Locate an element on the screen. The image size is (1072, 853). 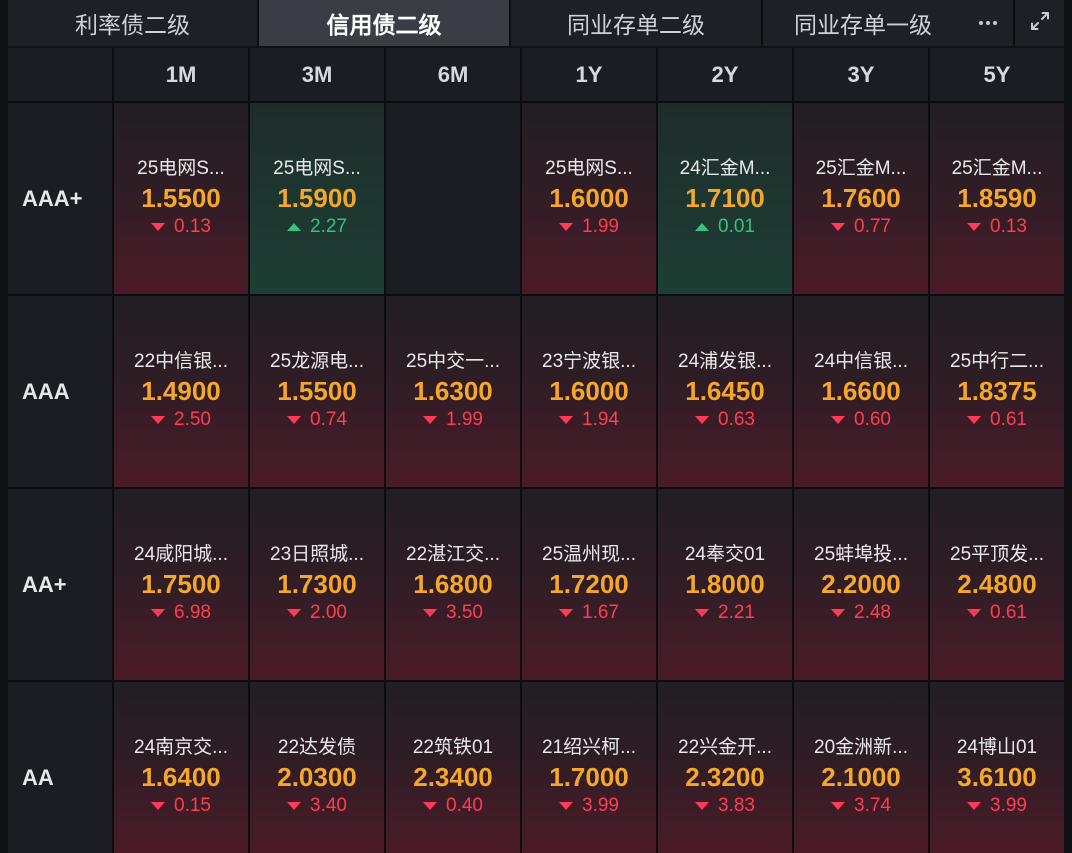
quote-cell: 22中信银... 1.4900 2.50 is located at coordinates (181, 391).